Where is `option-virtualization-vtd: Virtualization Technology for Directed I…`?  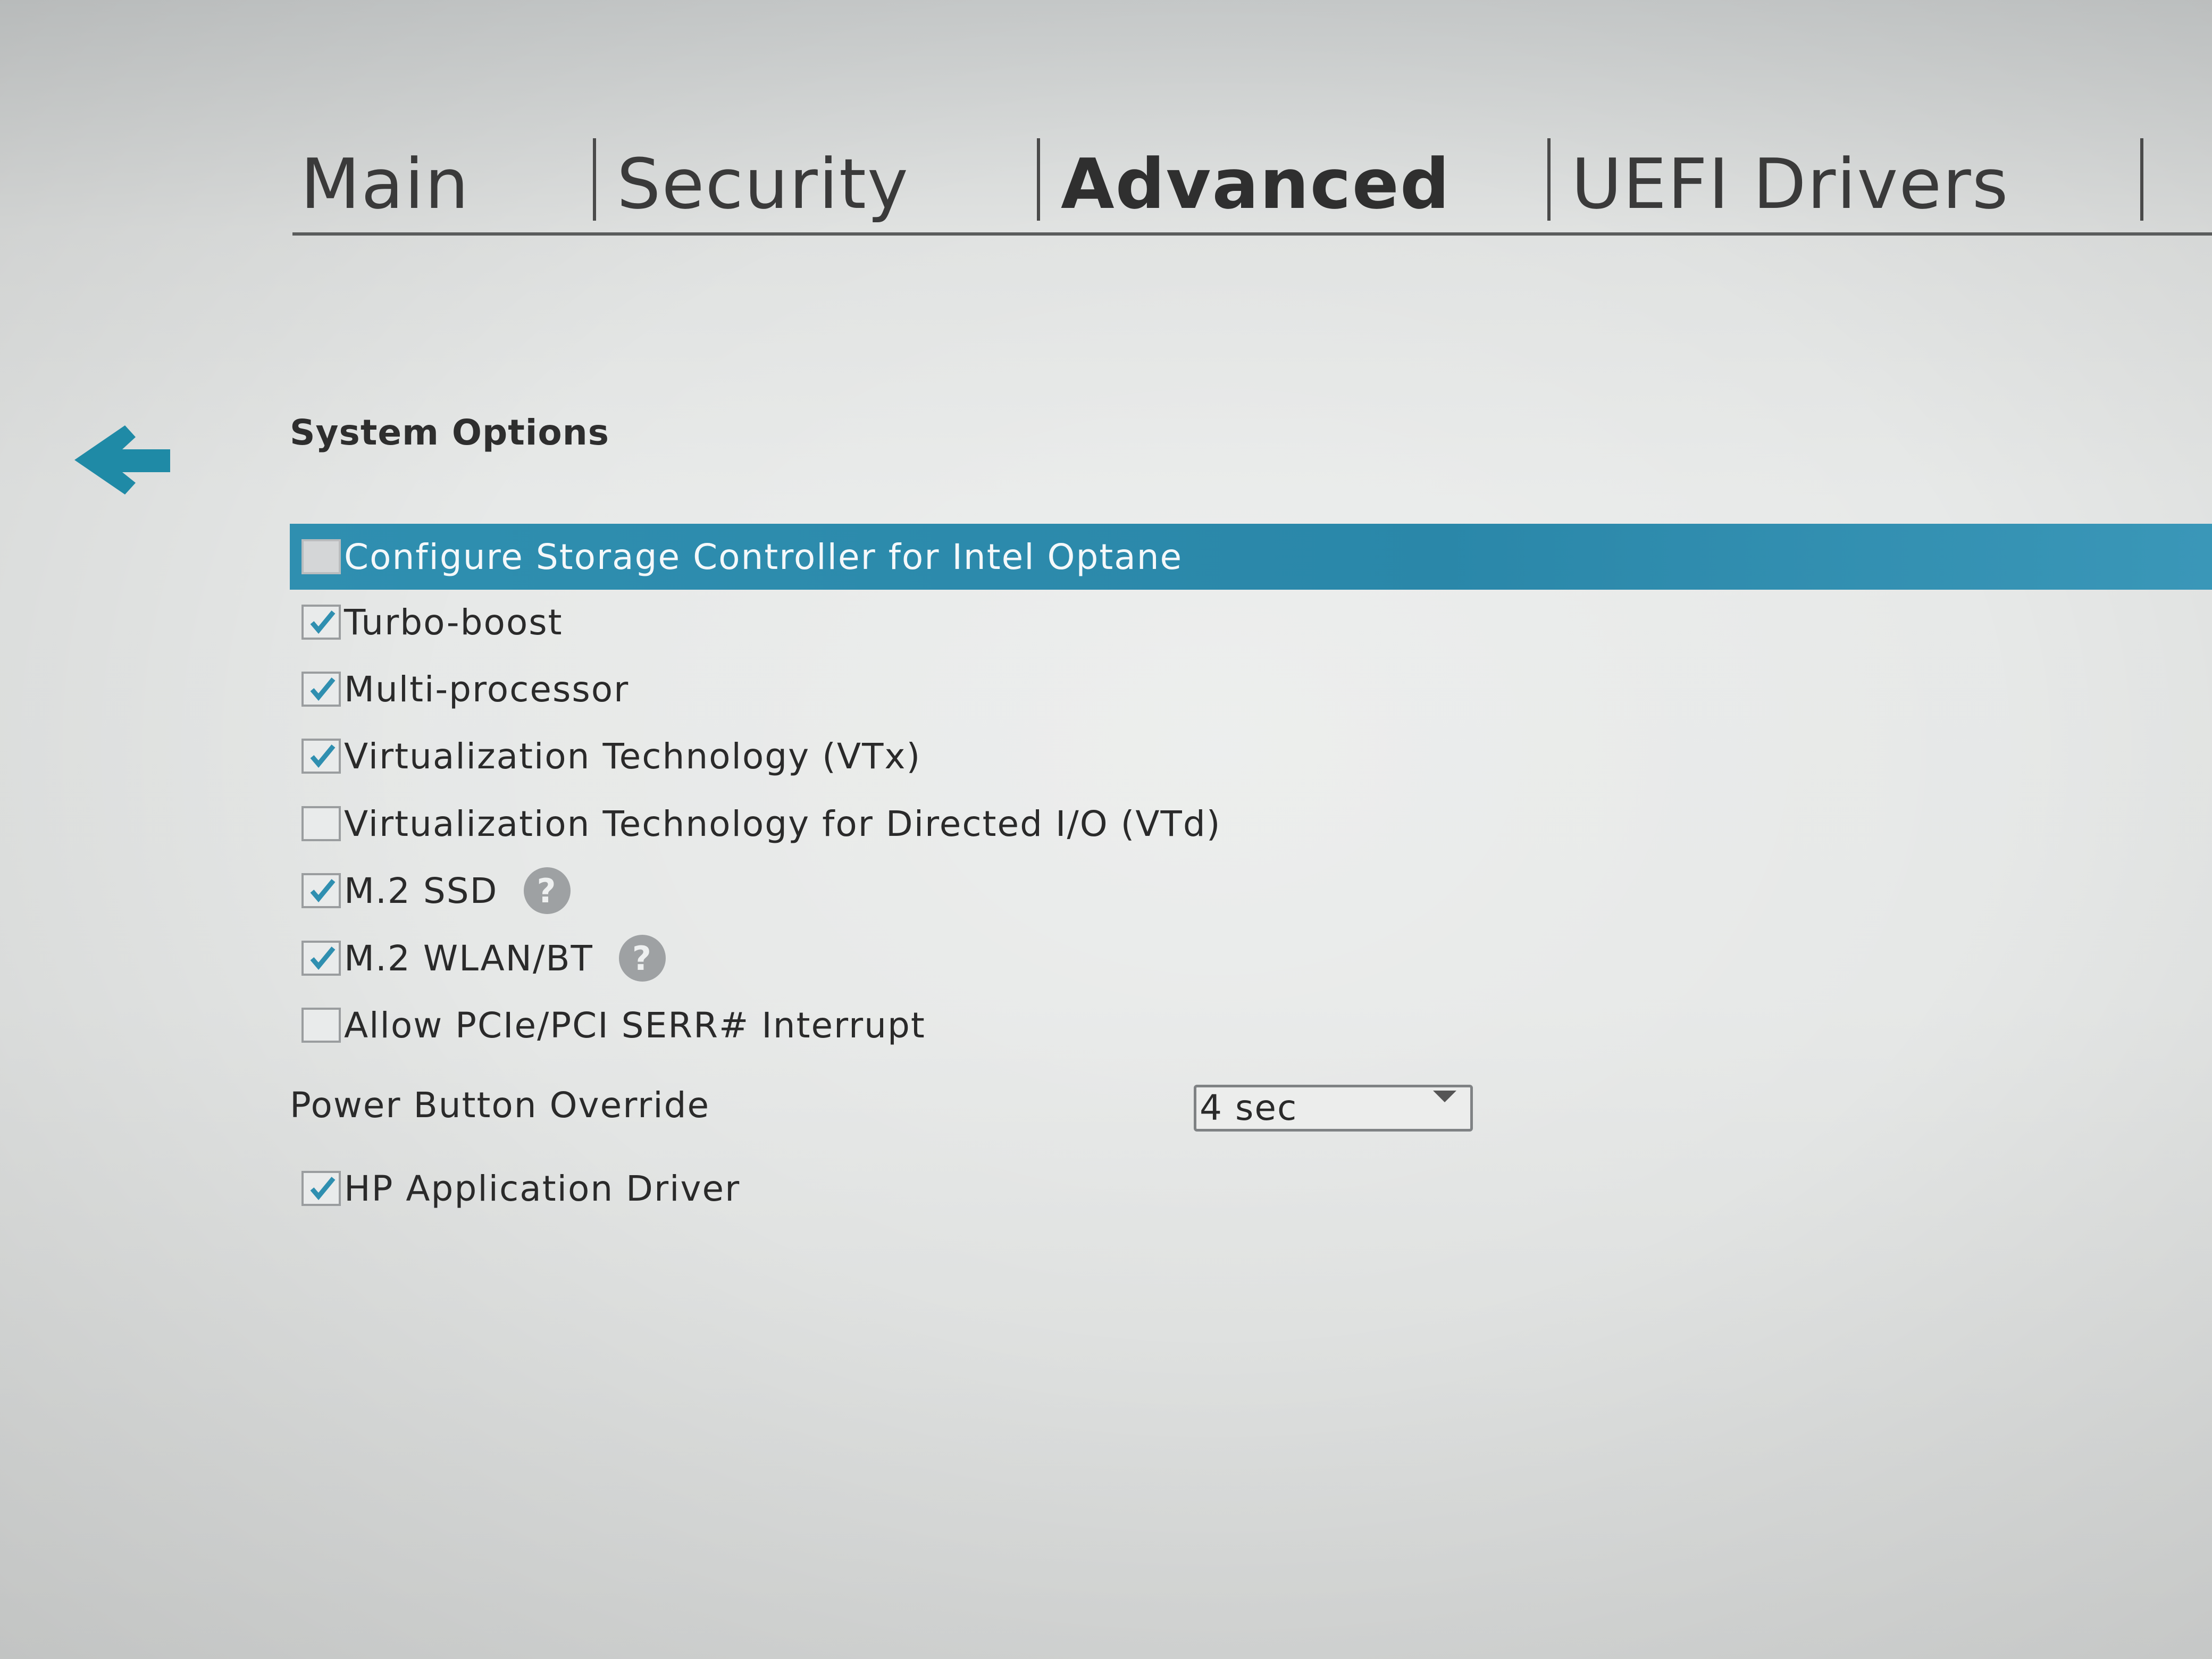 option-virtualization-vtd: Virtualization Technology for Directed I… is located at coordinates (1251, 824).